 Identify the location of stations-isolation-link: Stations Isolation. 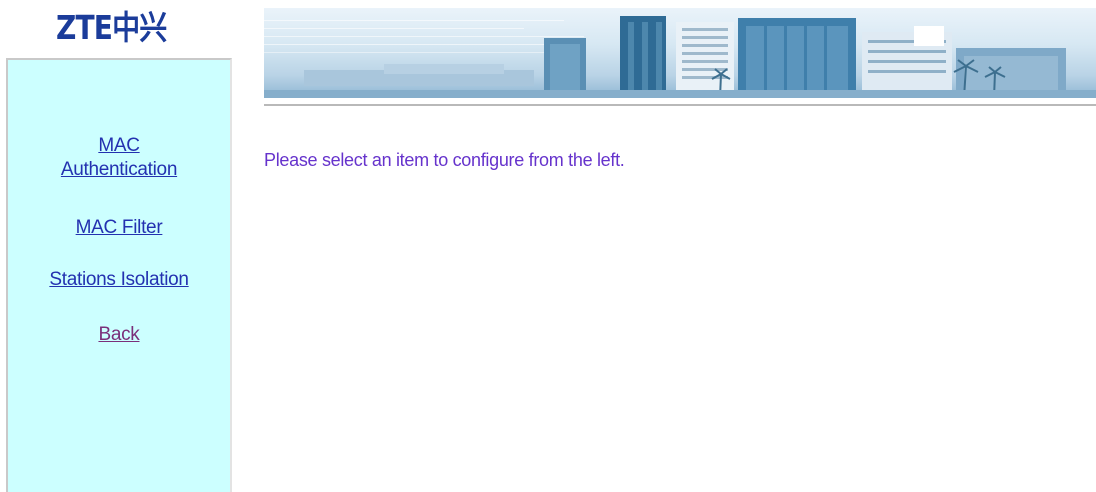
(119, 280).